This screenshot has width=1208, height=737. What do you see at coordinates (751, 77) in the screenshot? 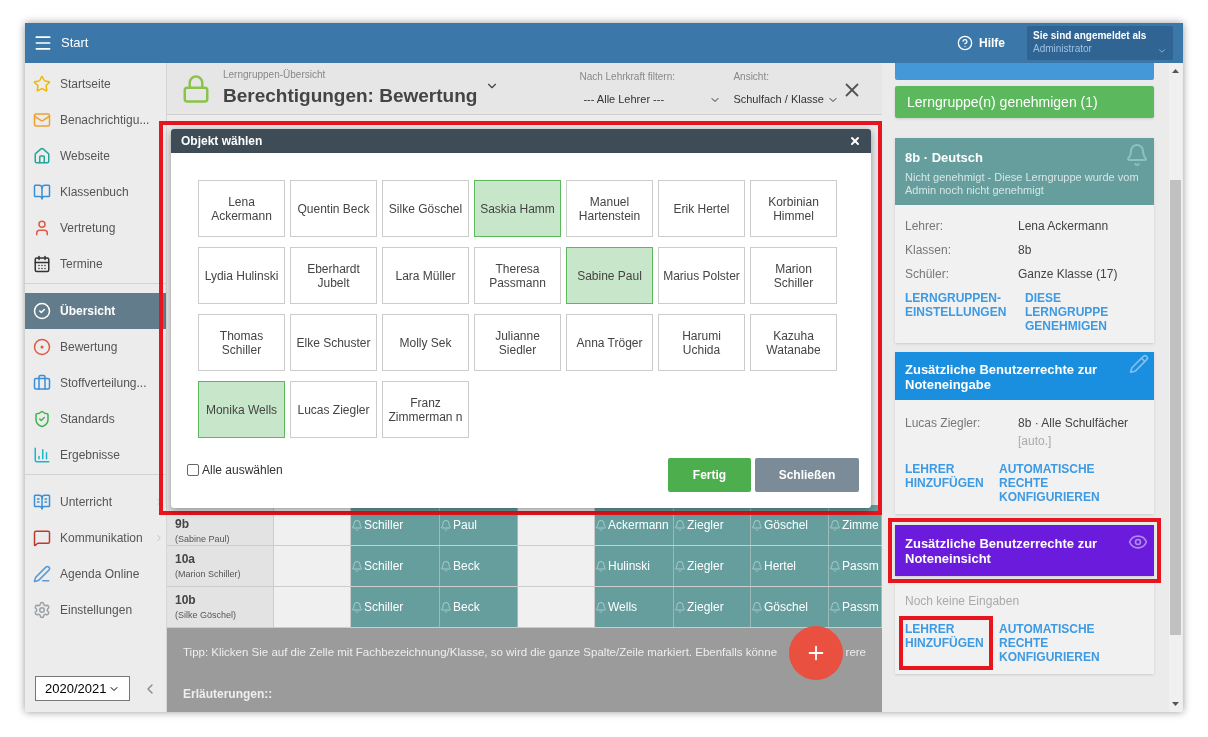
I see `view-label: Ansicht:` at bounding box center [751, 77].